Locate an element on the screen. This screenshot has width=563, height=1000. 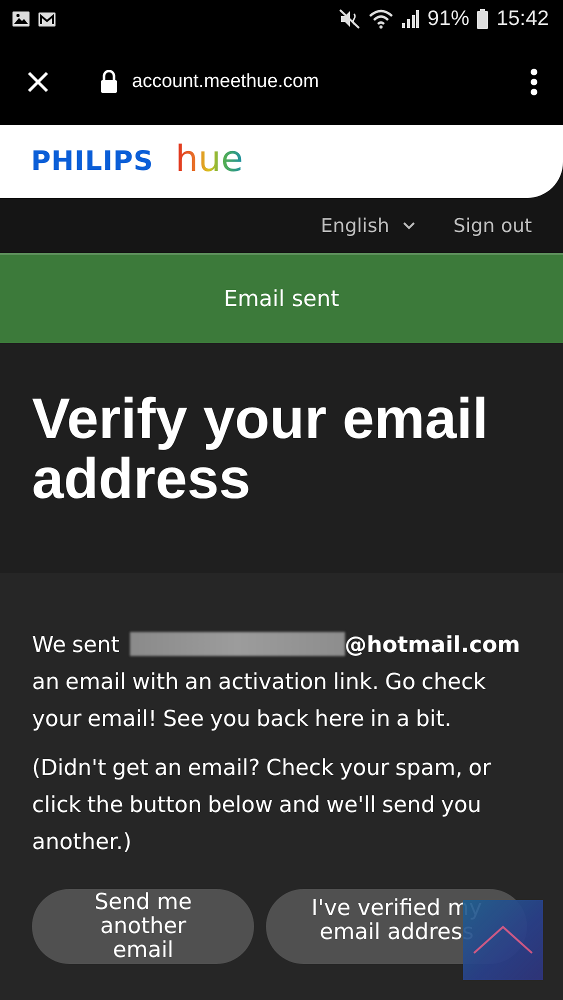
signal-icon is located at coordinates (410, 19).